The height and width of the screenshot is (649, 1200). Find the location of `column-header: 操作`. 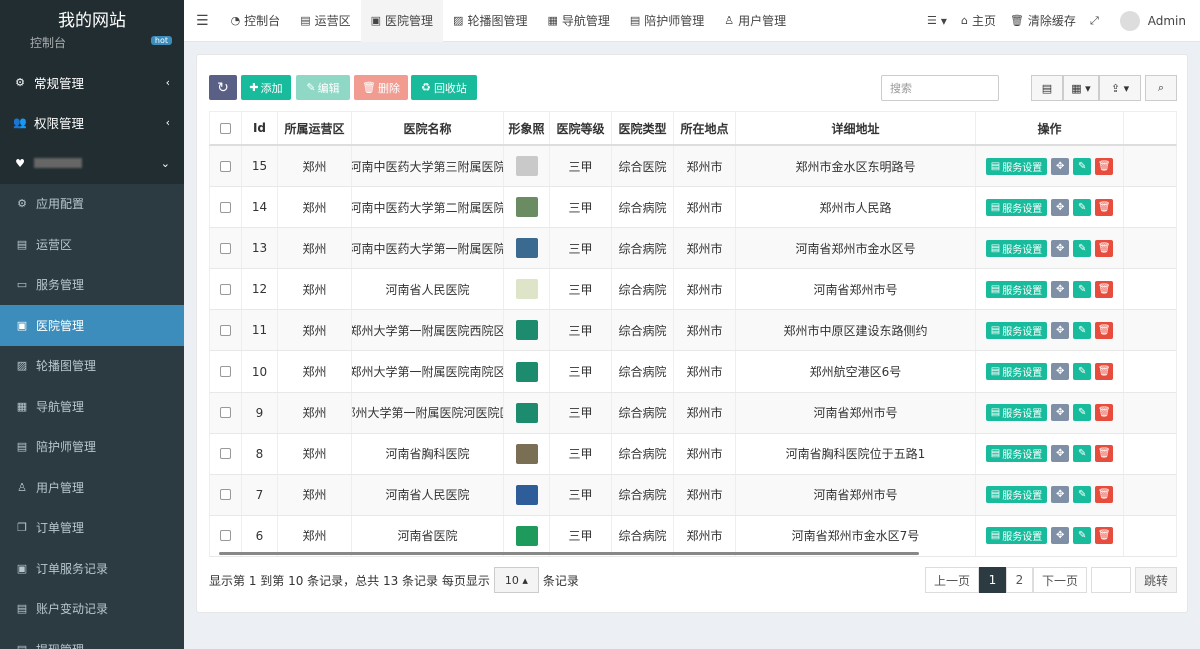

column-header: 操作 is located at coordinates (1050, 128).